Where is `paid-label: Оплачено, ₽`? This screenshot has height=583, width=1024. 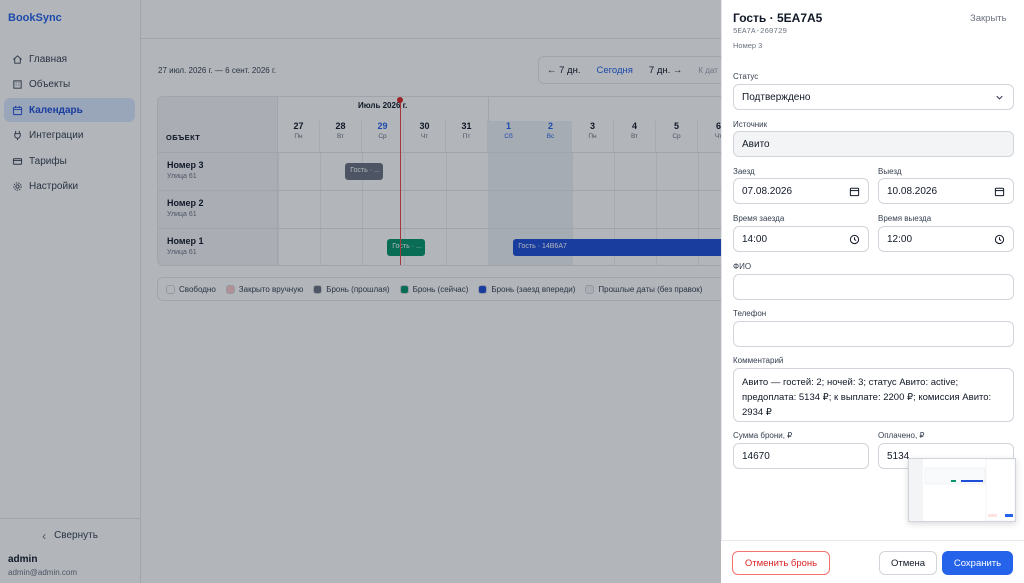 paid-label: Оплачено, ₽ is located at coordinates (901, 435).